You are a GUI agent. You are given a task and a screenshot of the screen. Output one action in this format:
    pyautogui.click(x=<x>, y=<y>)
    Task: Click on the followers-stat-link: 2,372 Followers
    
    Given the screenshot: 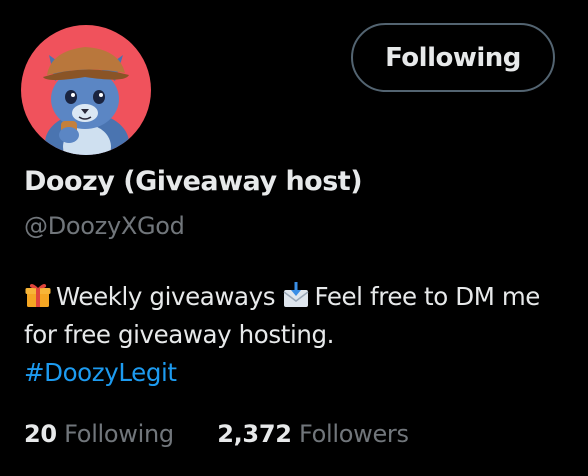 What is the action you would take?
    pyautogui.click(x=313, y=434)
    